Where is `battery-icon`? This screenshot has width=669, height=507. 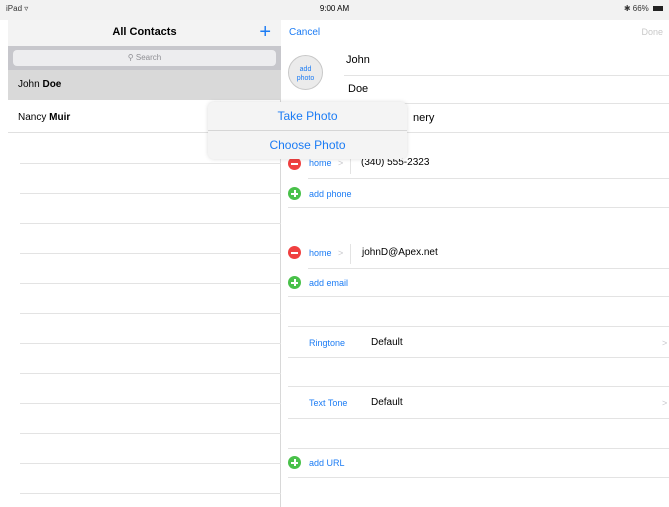
battery-icon is located at coordinates (658, 9).